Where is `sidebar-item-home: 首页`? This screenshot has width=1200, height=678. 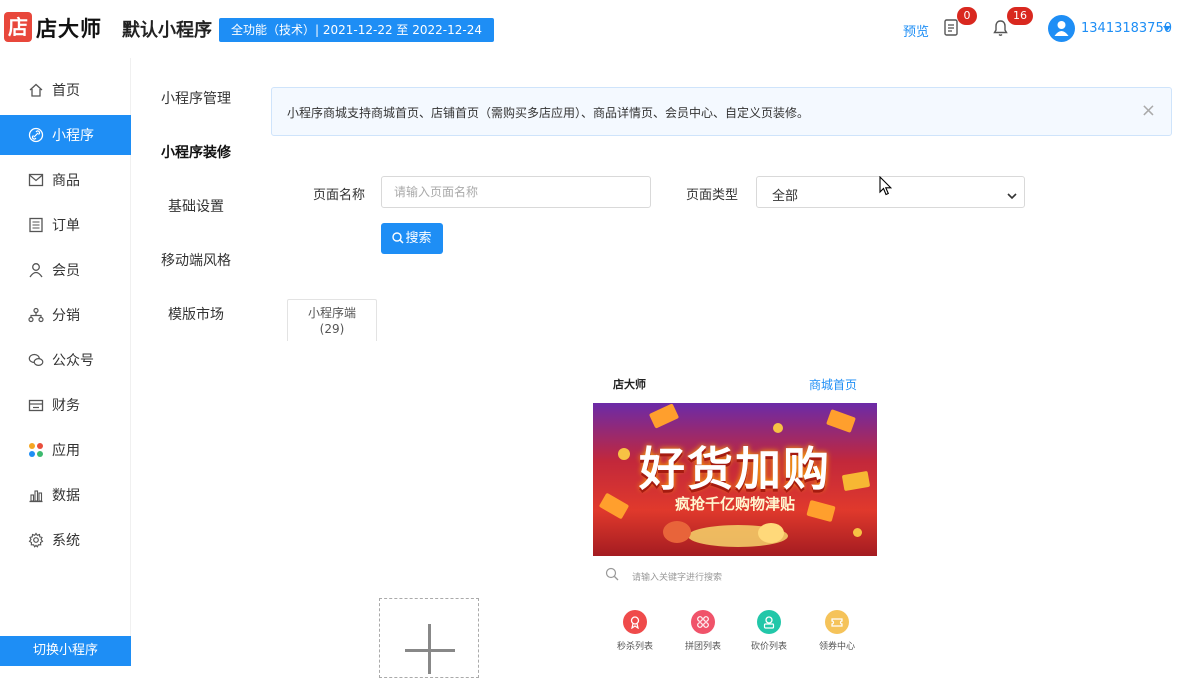 sidebar-item-home: 首页 is located at coordinates (65, 90).